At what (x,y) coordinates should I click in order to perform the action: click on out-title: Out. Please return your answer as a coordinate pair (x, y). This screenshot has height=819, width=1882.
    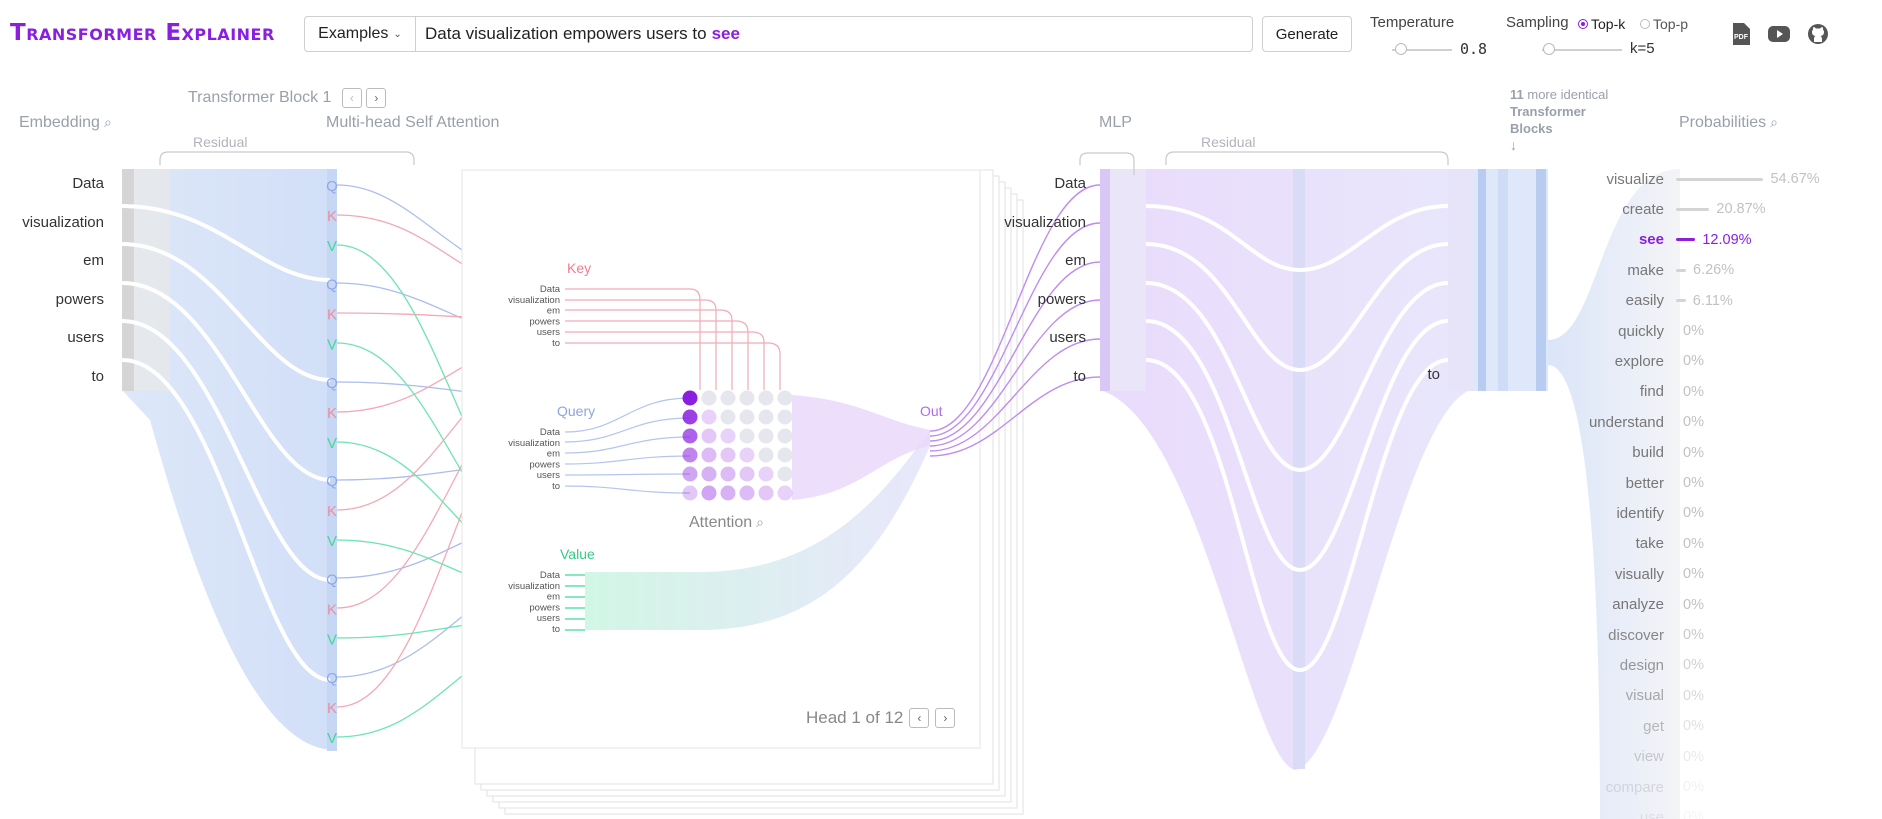
    Looking at the image, I should click on (931, 411).